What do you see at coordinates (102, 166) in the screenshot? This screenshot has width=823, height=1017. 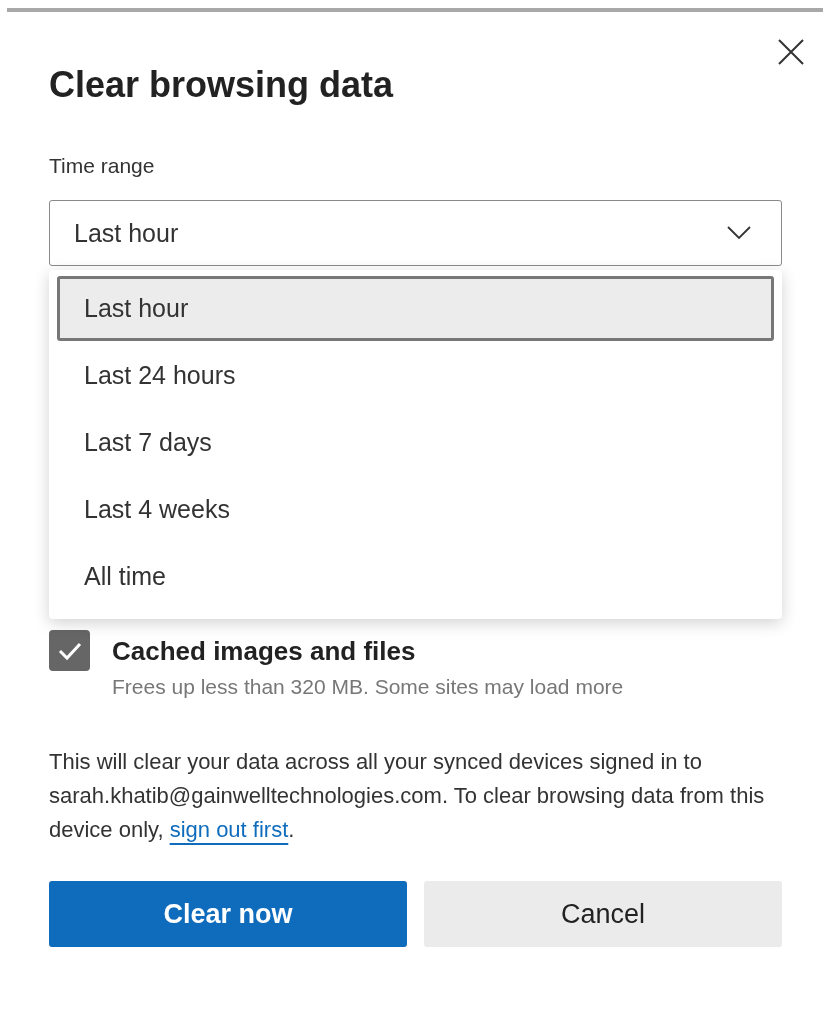 I see `field-label: Time range` at bounding box center [102, 166].